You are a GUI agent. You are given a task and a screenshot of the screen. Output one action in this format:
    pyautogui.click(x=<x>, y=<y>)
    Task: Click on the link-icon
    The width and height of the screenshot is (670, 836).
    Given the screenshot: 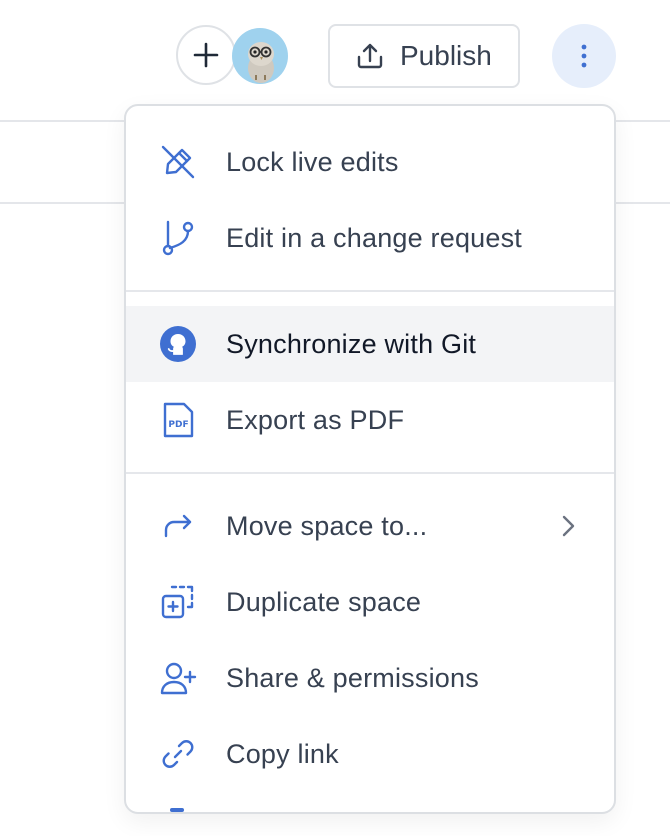 What is the action you would take?
    pyautogui.click(x=178, y=754)
    